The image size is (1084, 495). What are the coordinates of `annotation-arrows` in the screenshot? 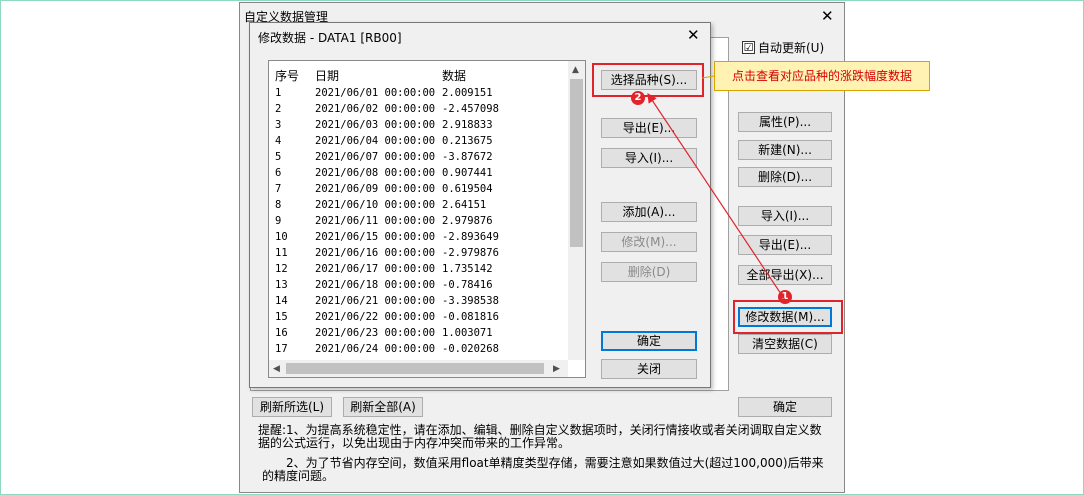 It's located at (716, 188).